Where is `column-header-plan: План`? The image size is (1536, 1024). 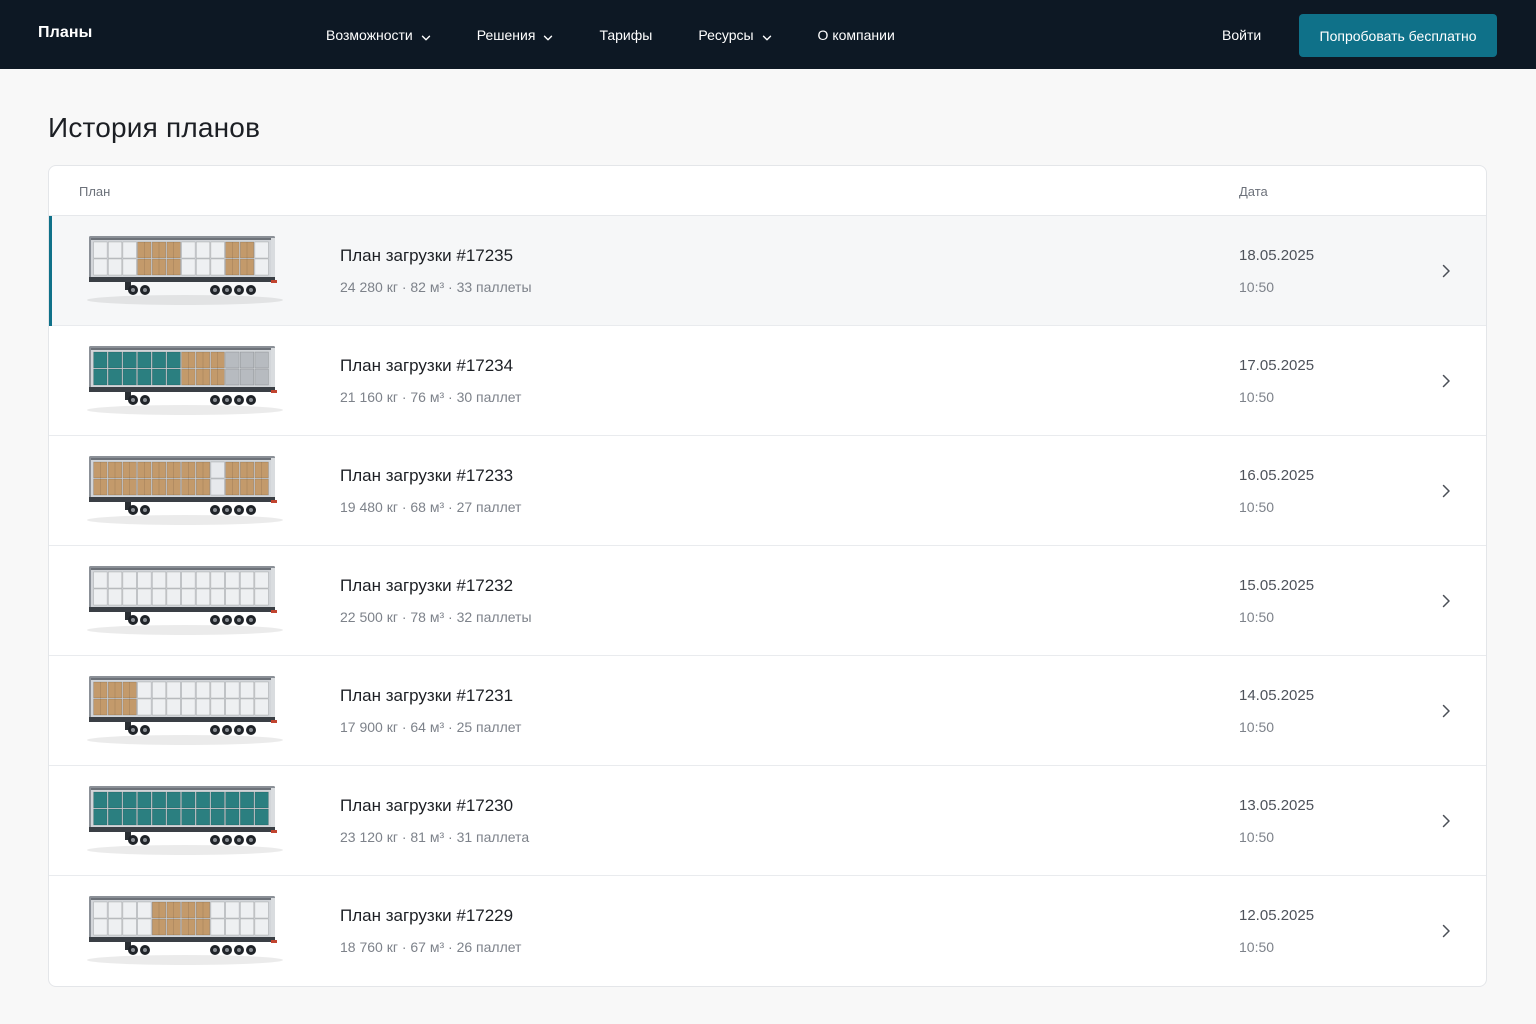
column-header-plan: План is located at coordinates (95, 191).